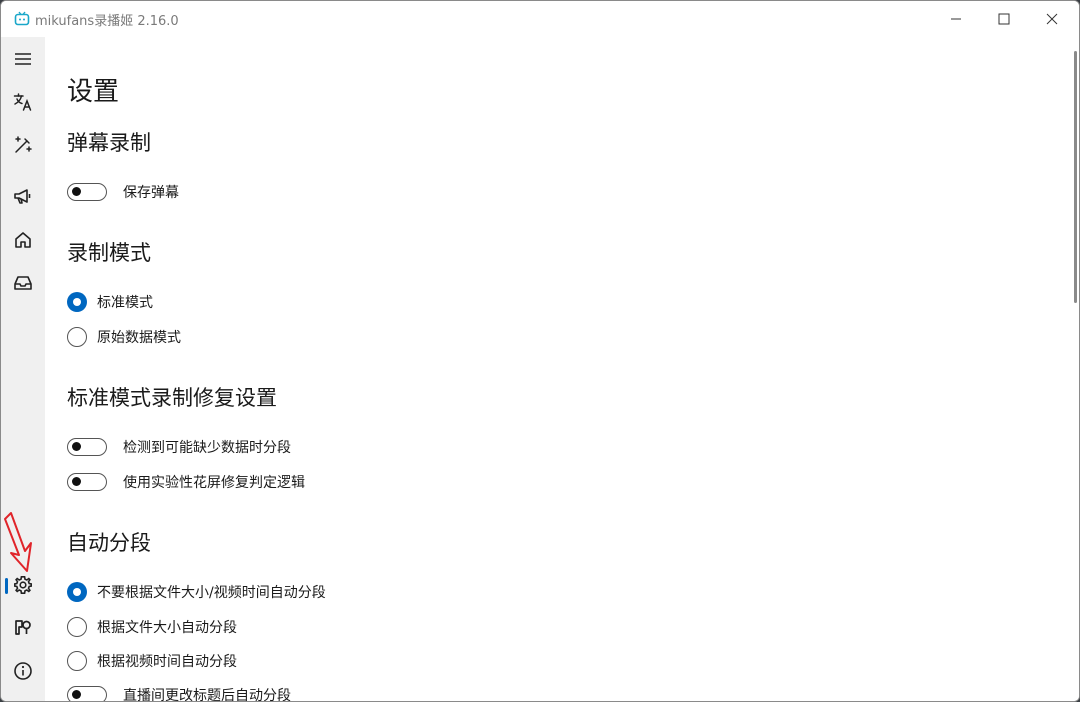 The image size is (1080, 702). Describe the element at coordinates (214, 483) in the screenshot. I see `toggle-label: 使用实验性花屏修复判定逻辑` at that location.